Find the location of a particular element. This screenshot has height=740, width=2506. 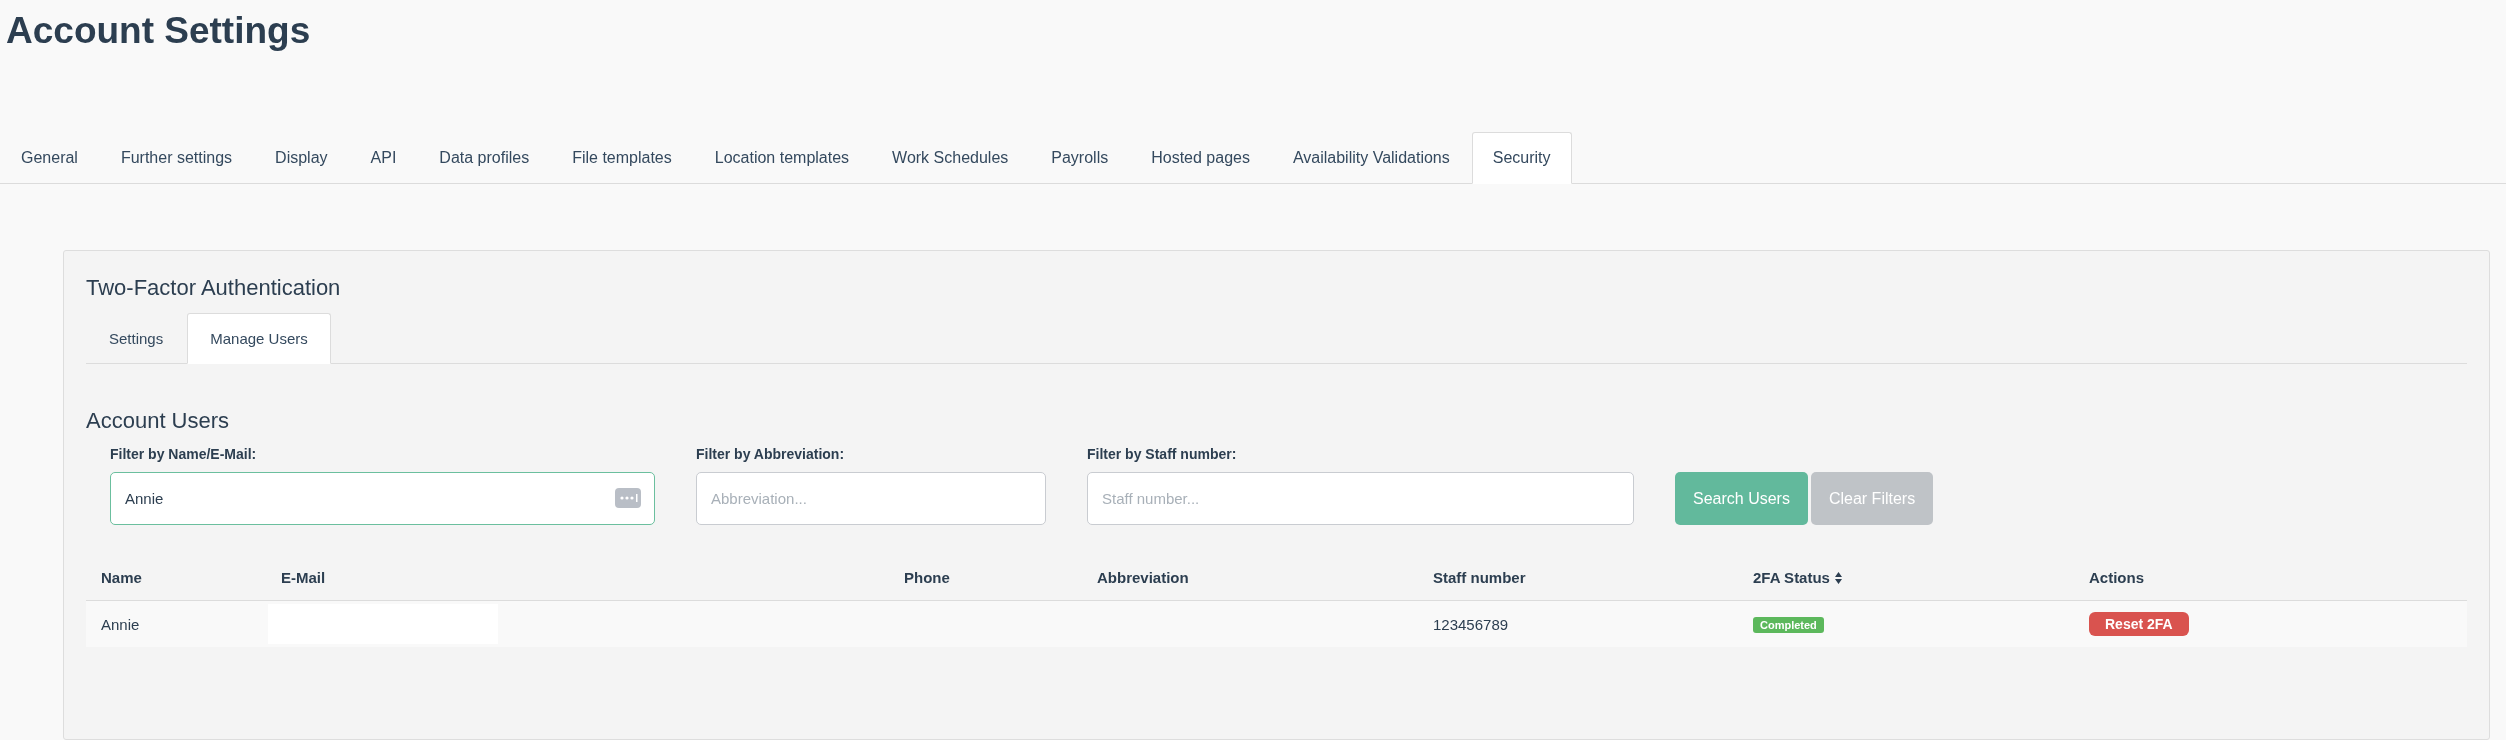

reset-button: Reset 2FA is located at coordinates (2139, 624).